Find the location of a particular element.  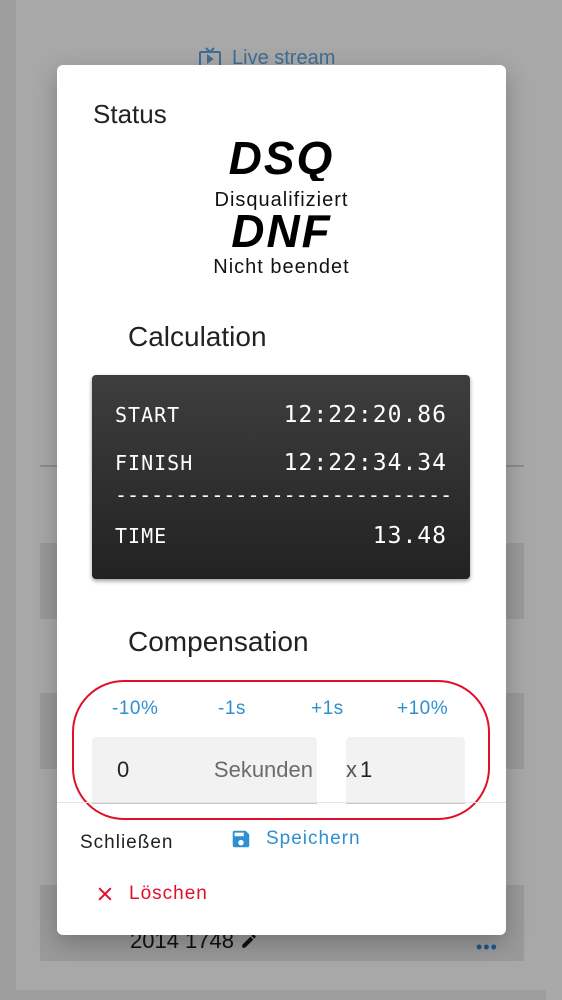

finish-value: 12:22:34.34 is located at coordinates (365, 463).